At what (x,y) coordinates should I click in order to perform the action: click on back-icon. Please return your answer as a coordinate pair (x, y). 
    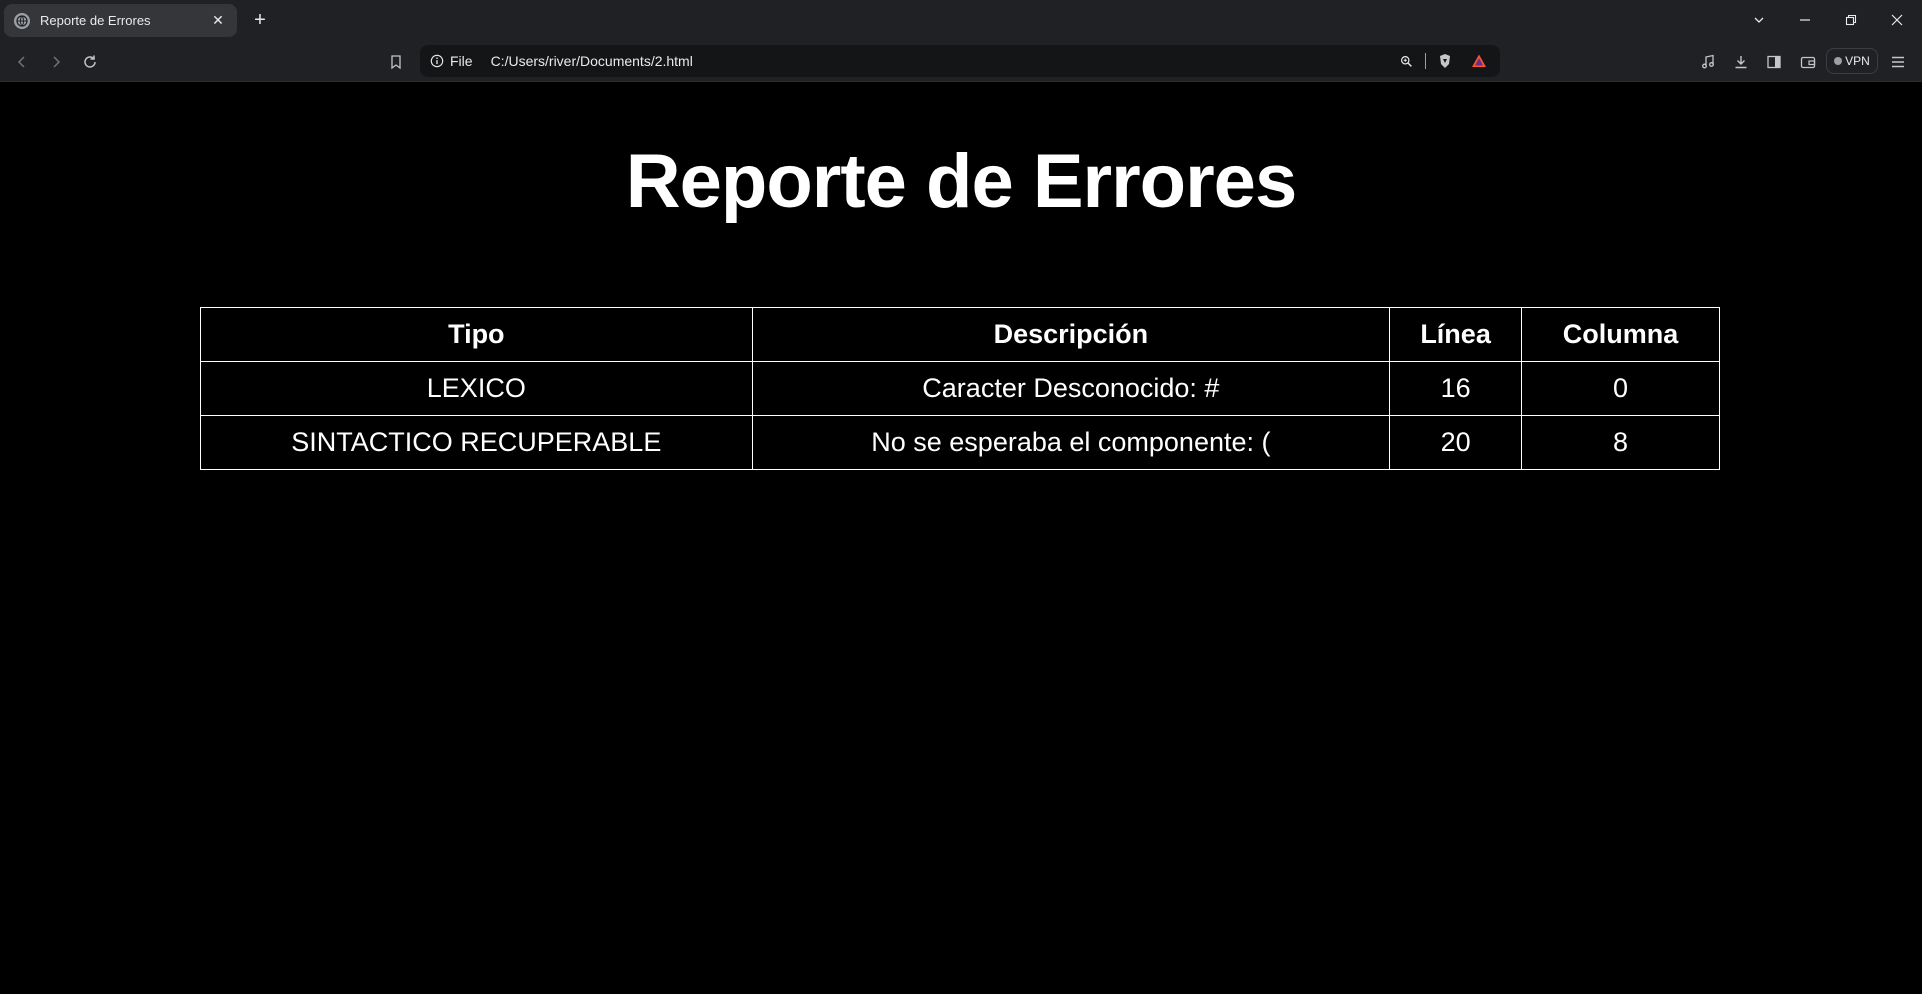
    Looking at the image, I should click on (22, 62).